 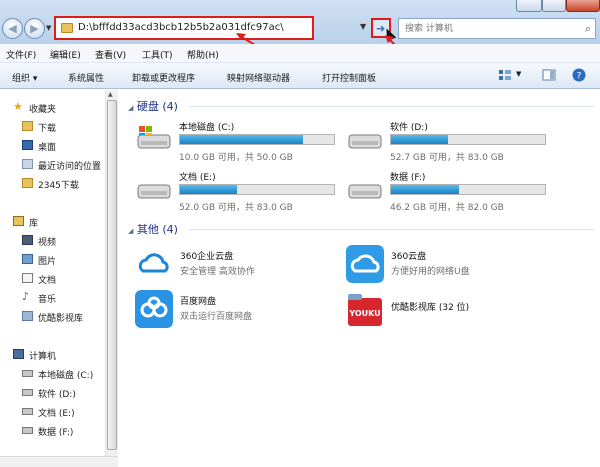 I want to click on open-control-panel-button: 打开控制面板, so click(x=349, y=77).